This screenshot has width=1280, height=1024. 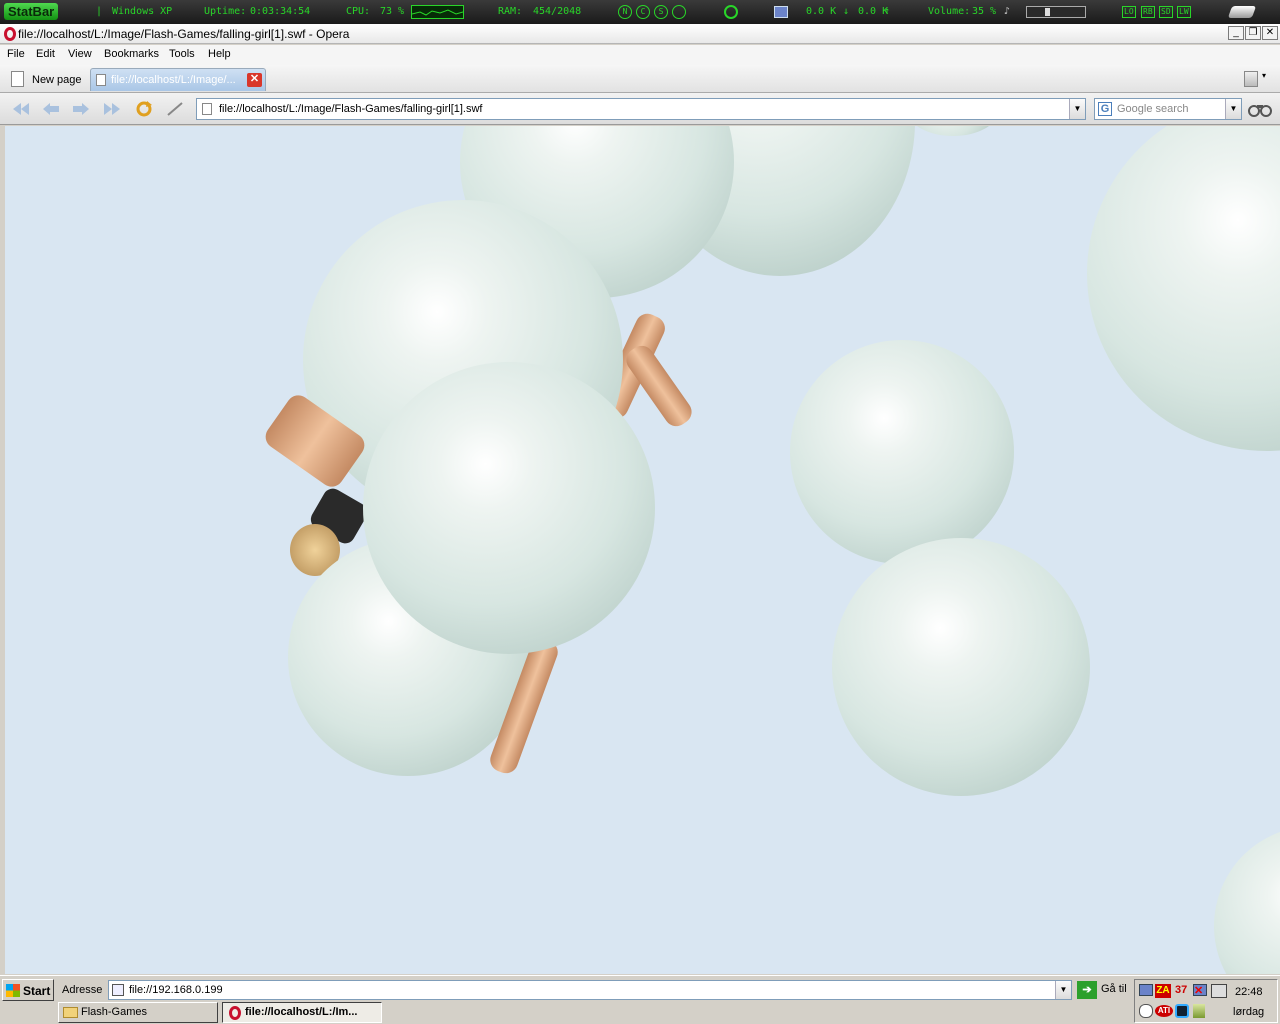 I want to click on volume-value: 35 %, so click(x=984, y=11).